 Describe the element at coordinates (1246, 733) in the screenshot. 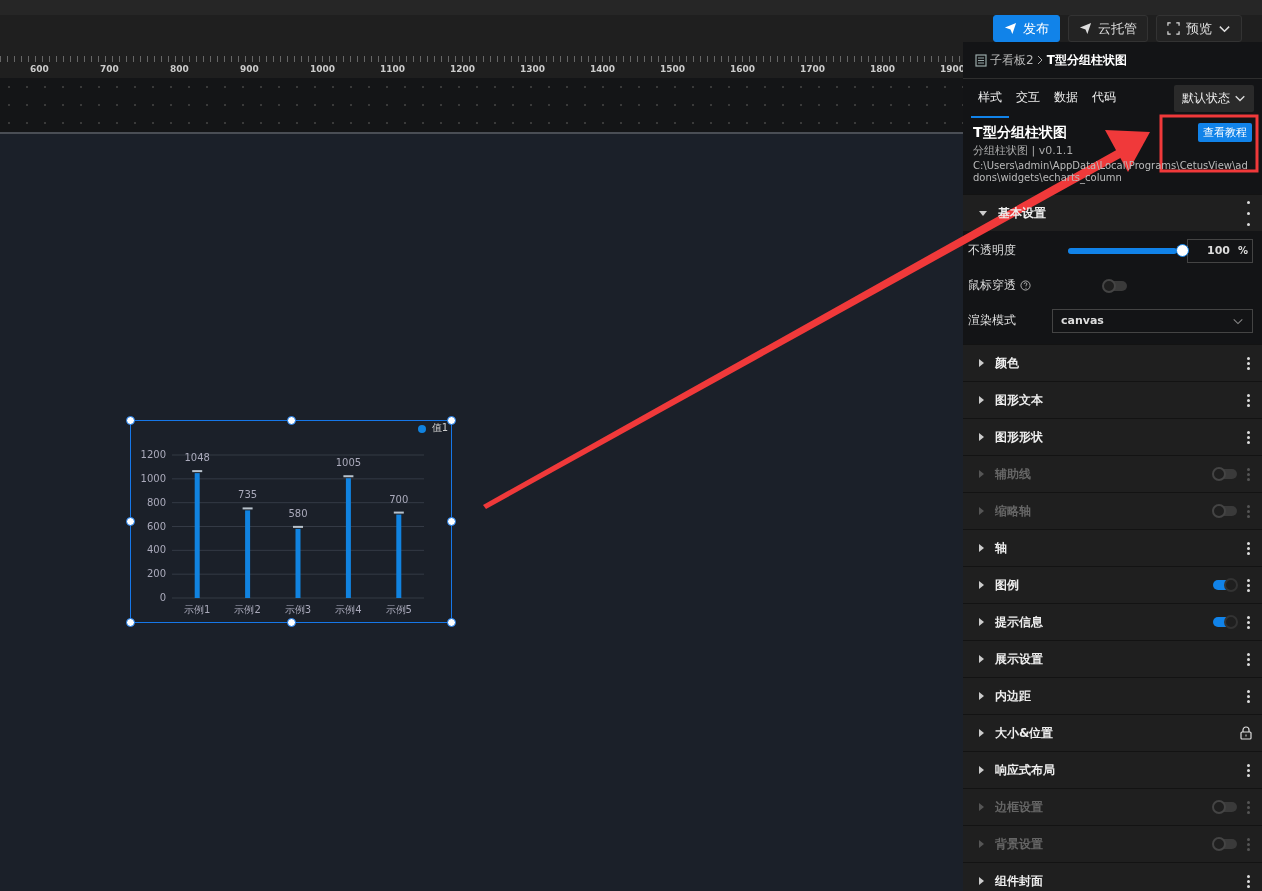

I see `lock-icon` at that location.